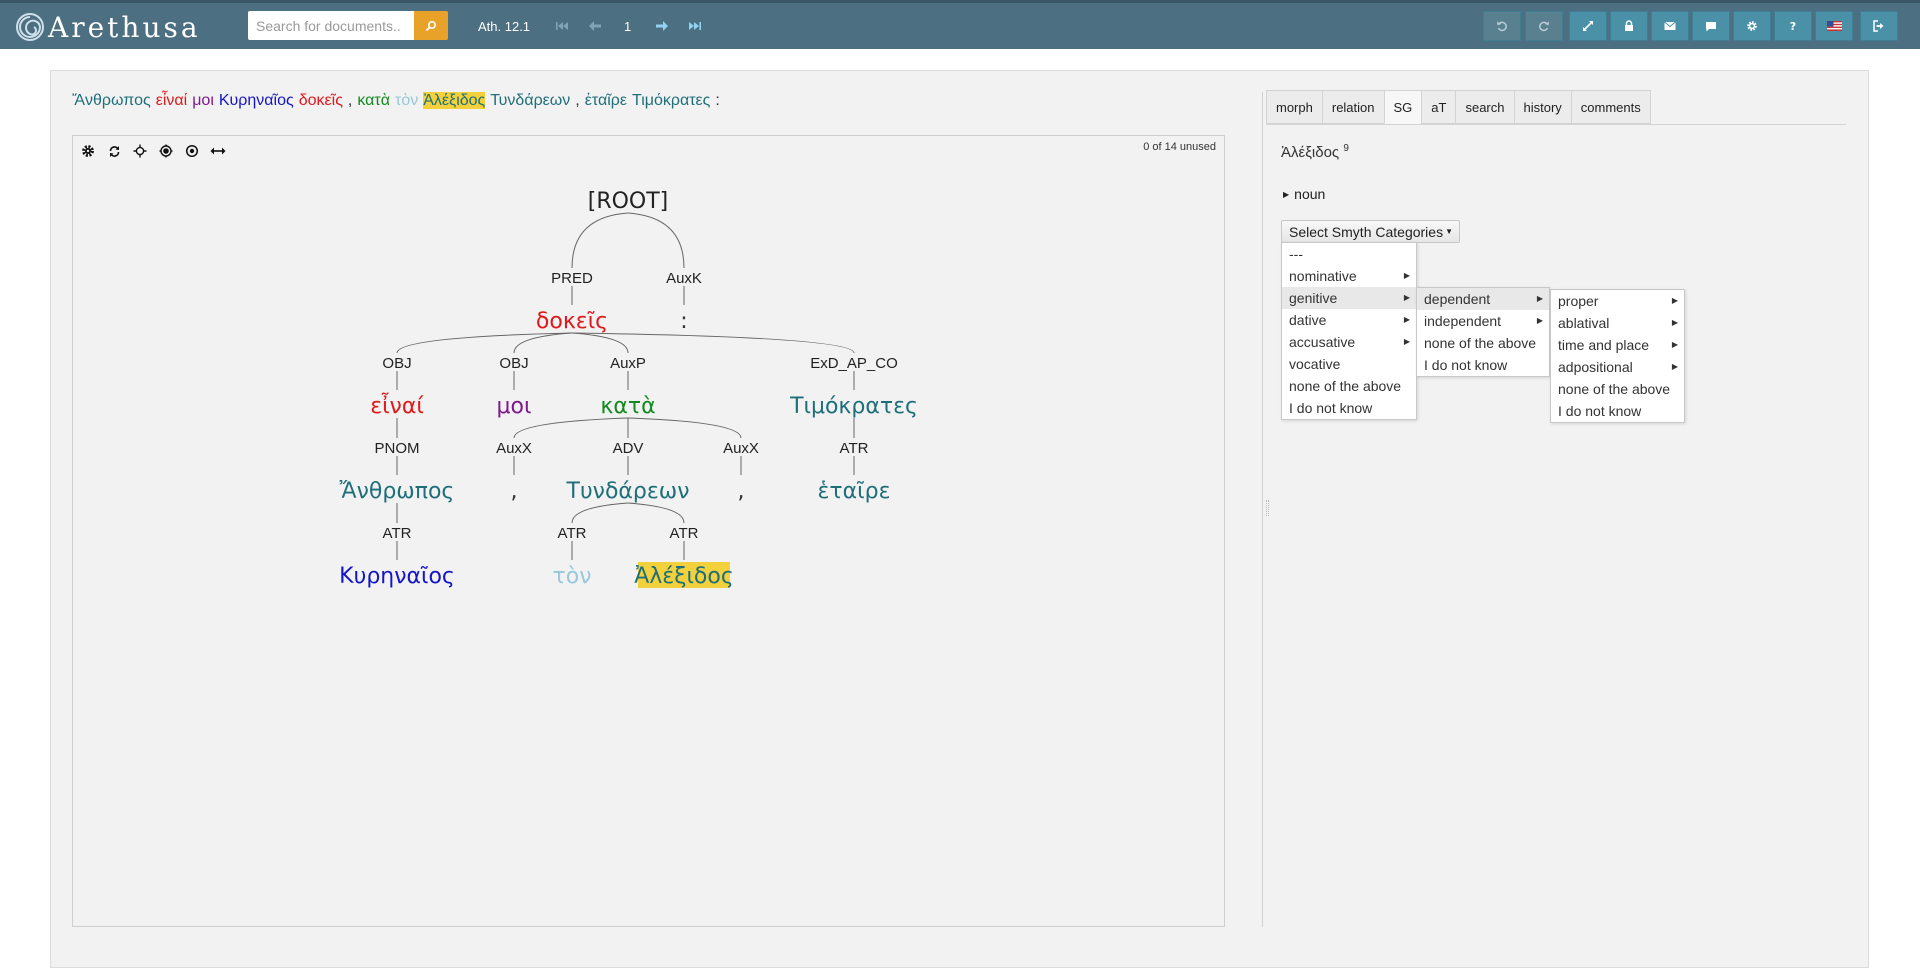 This screenshot has height=968, width=1920. What do you see at coordinates (530, 100) in the screenshot?
I see `sentence-word: Τυνδάρεων` at bounding box center [530, 100].